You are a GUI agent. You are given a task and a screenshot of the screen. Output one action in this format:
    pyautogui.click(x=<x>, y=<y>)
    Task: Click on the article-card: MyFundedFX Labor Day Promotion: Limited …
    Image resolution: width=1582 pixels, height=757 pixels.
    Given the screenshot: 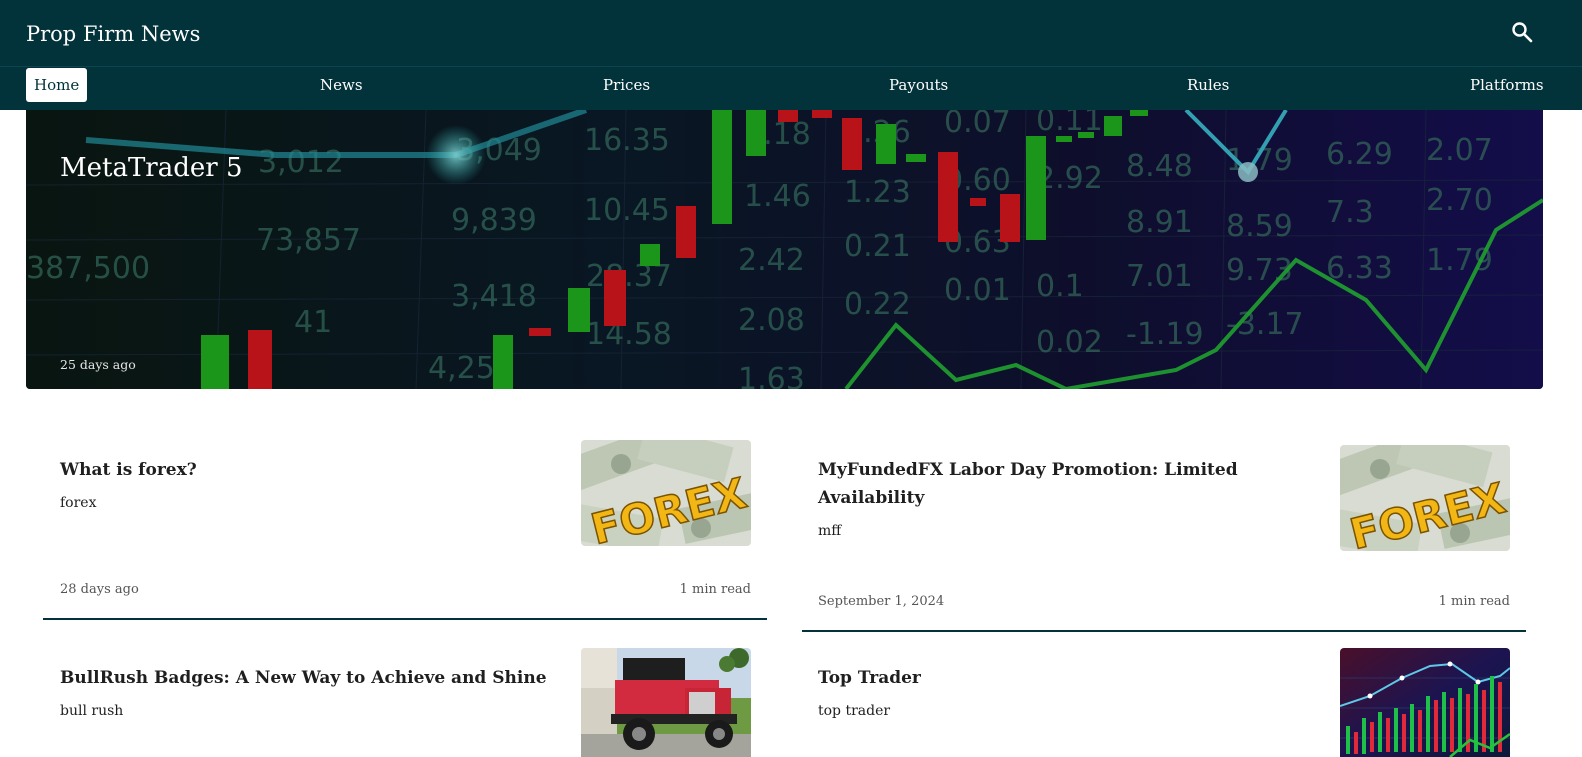 What is the action you would take?
    pyautogui.click(x=1164, y=531)
    